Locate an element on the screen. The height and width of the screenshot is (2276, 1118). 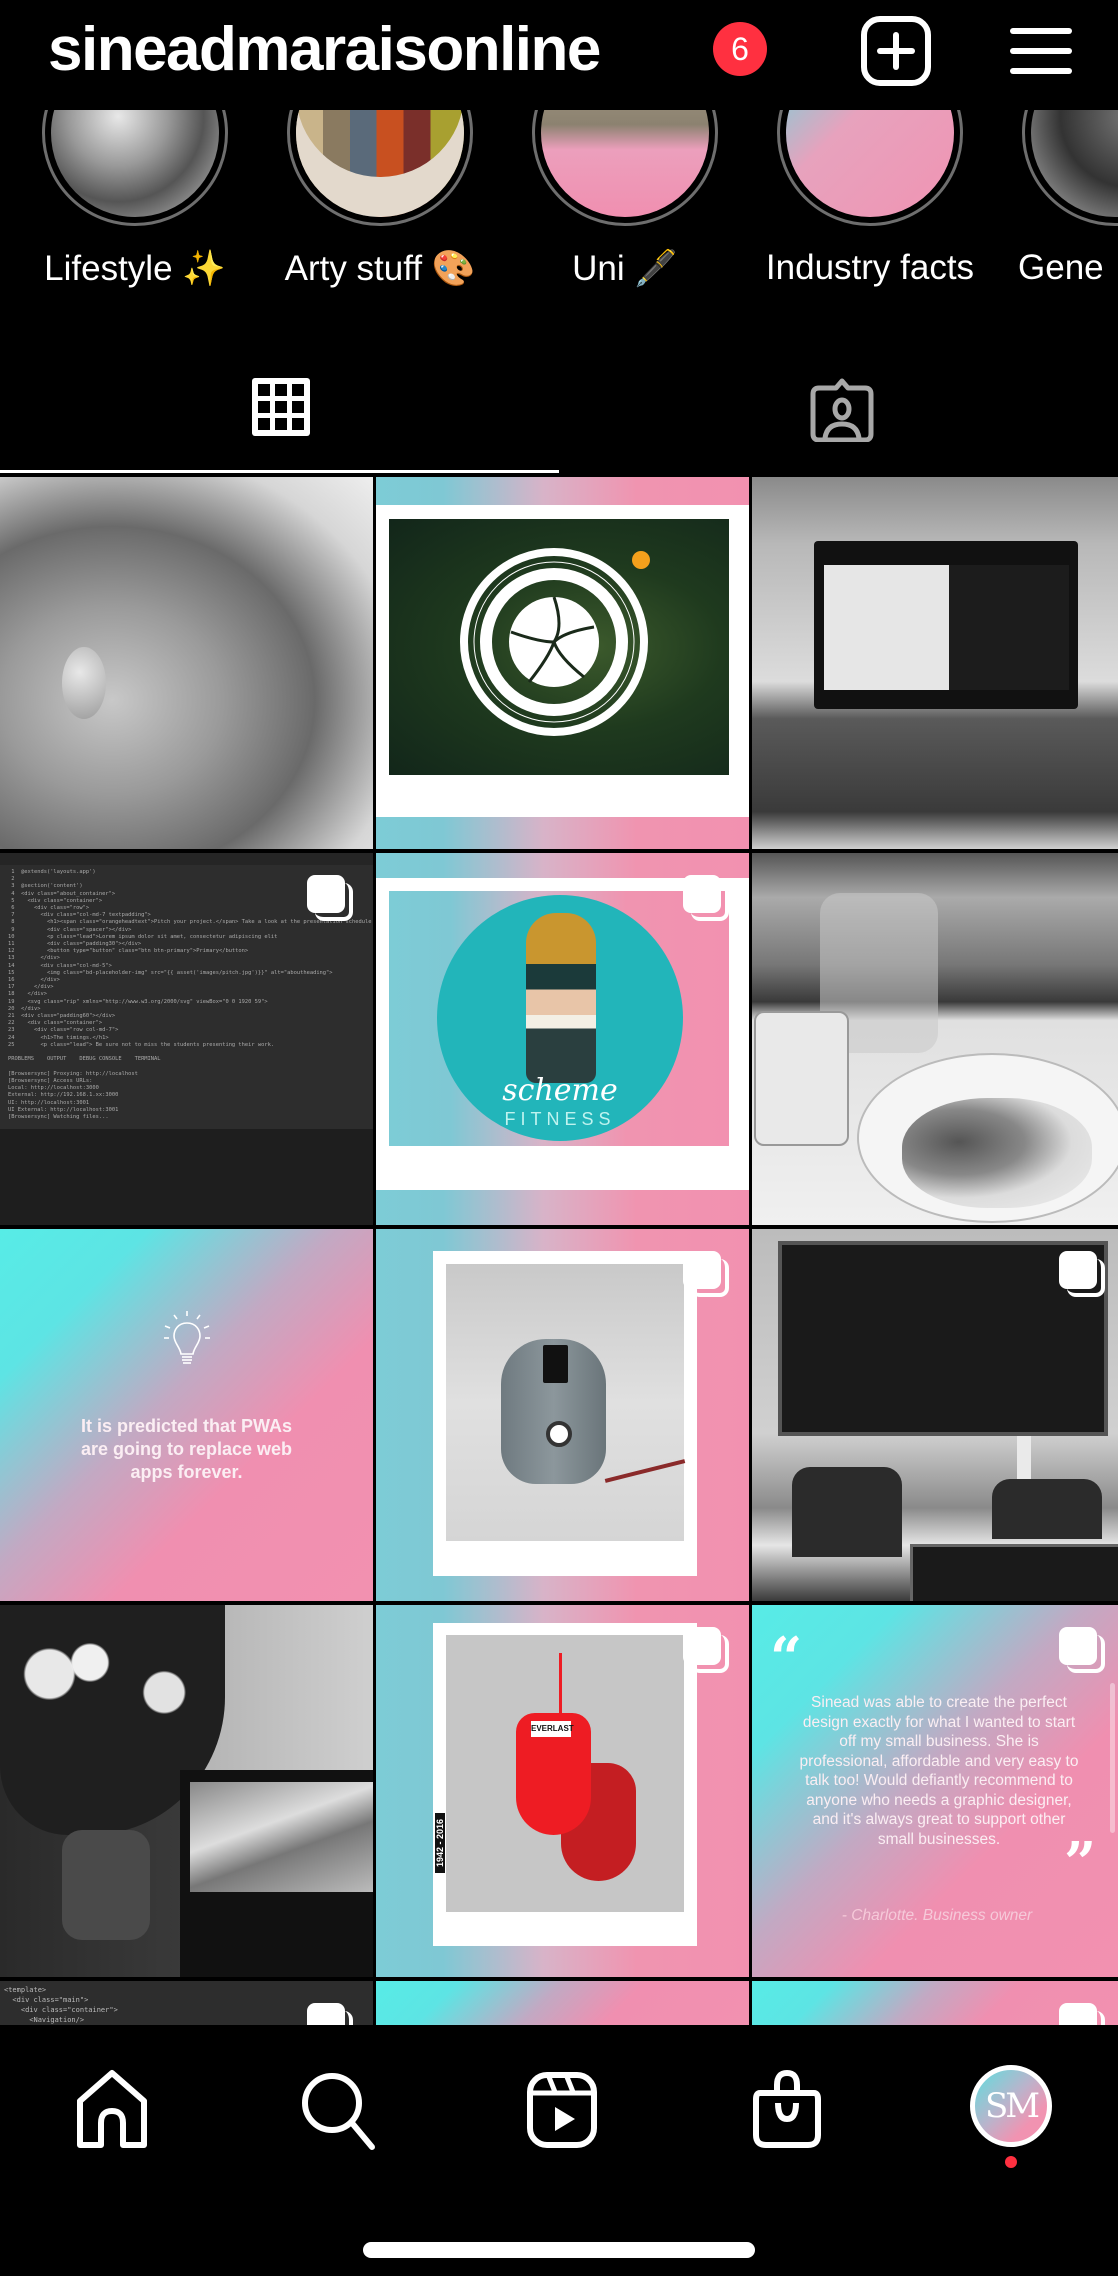
chair-right is located at coordinates (1047, 1509).